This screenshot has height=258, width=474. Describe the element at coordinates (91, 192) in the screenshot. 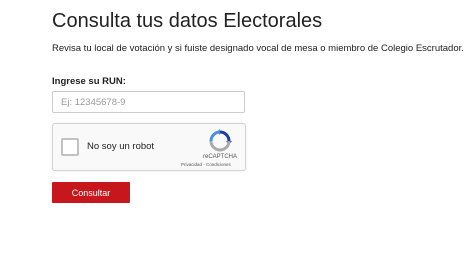

I see `consultar-button: Consultar` at that location.